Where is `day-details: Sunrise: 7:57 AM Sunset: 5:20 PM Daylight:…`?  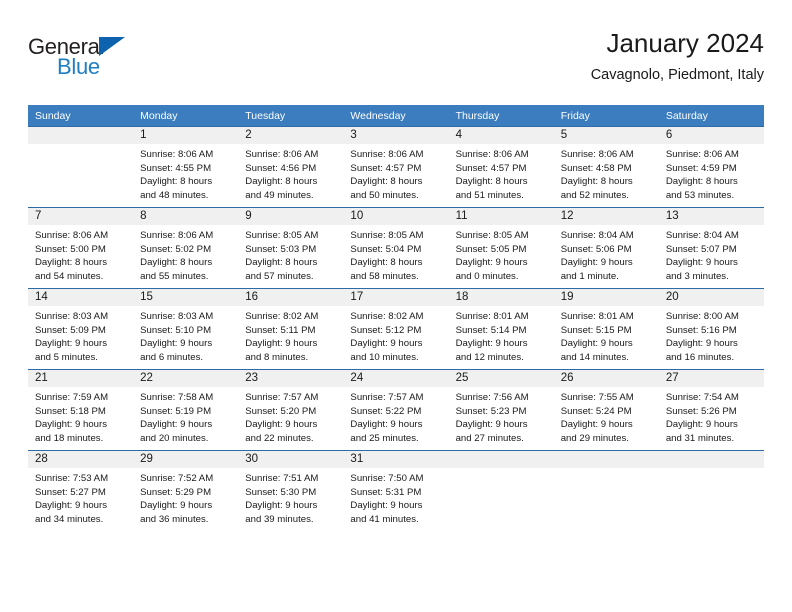
day-details: Sunrise: 7:57 AM Sunset: 5:20 PM Daylight:… is located at coordinates (290, 416).